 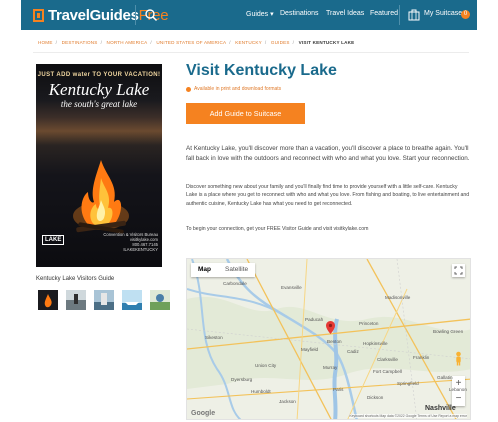 I want to click on street-view-pegman-icon, so click(x=458, y=358).